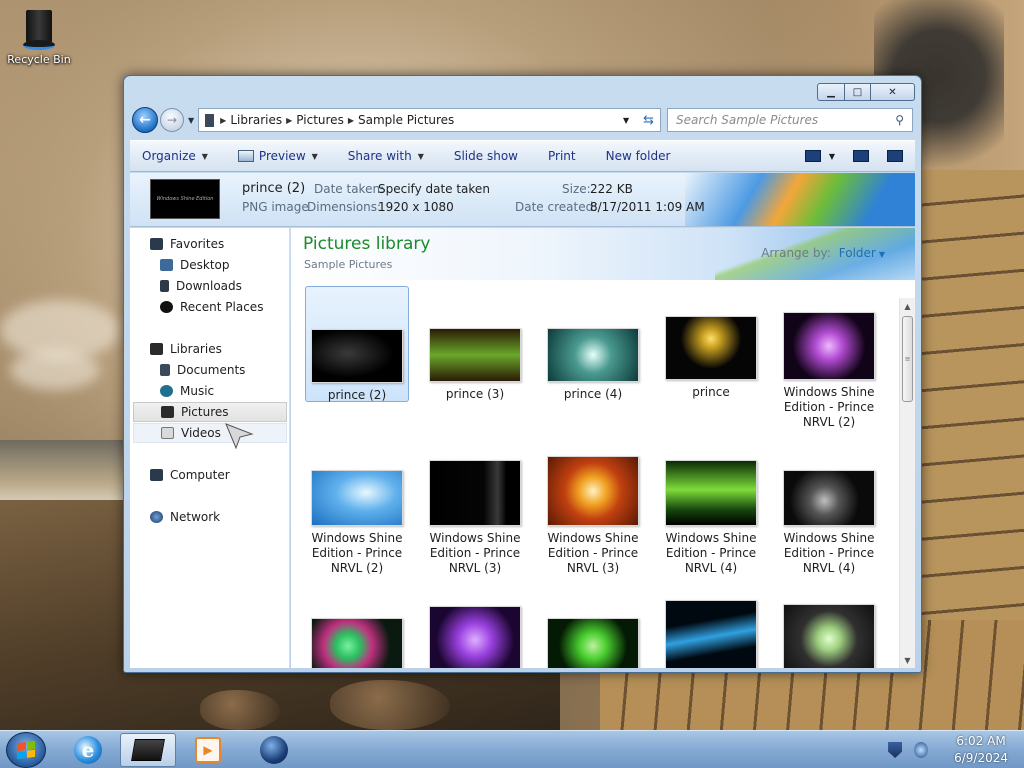 The height and width of the screenshot is (768, 1024). Describe the element at coordinates (893, 92) in the screenshot. I see `close-button: ✕` at that location.